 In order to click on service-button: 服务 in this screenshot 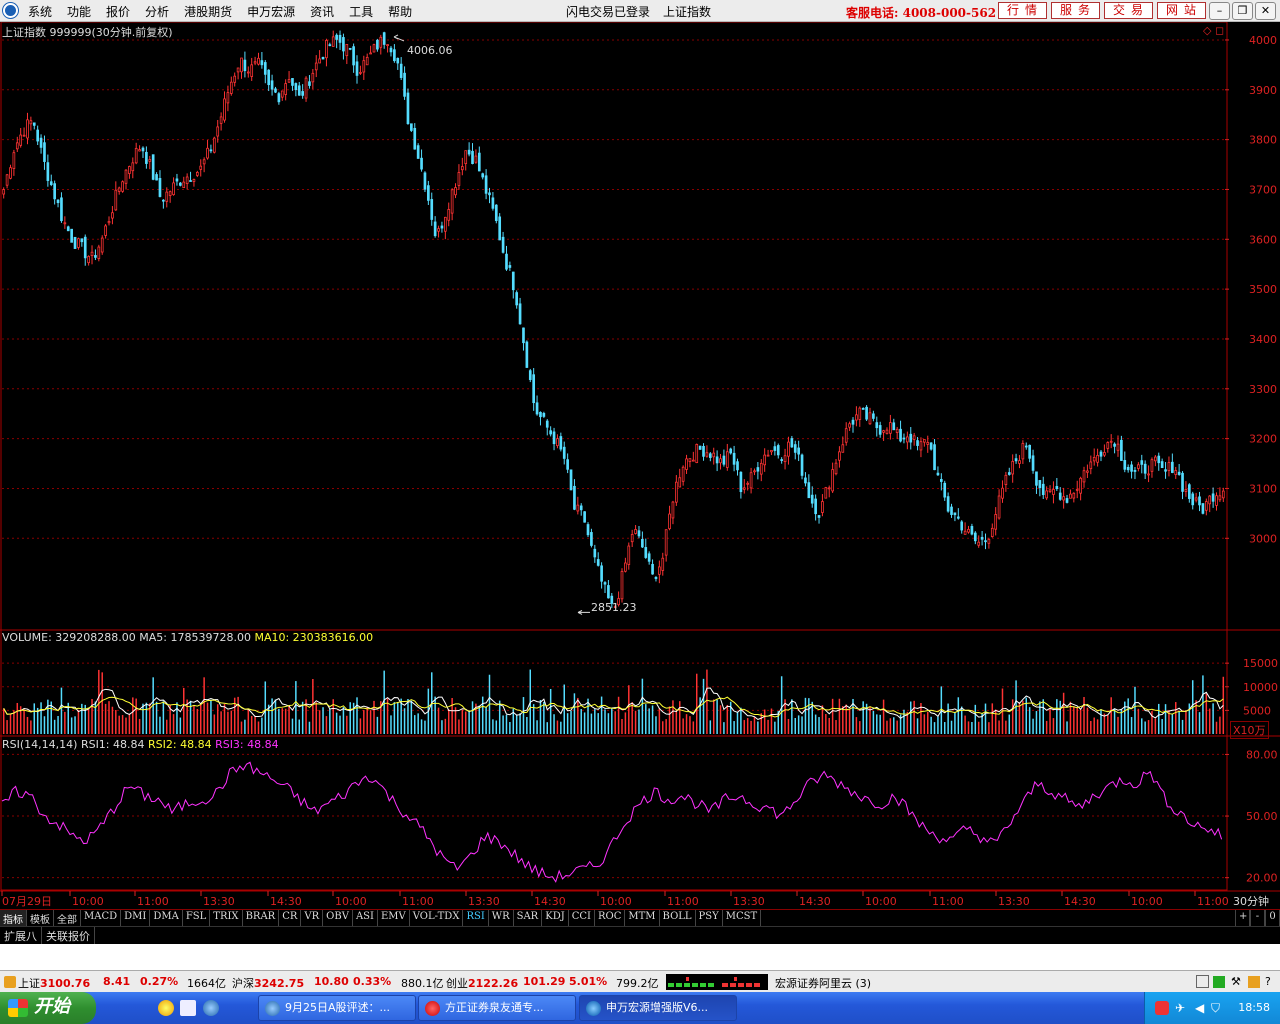, I will do `click(1075, 10)`.